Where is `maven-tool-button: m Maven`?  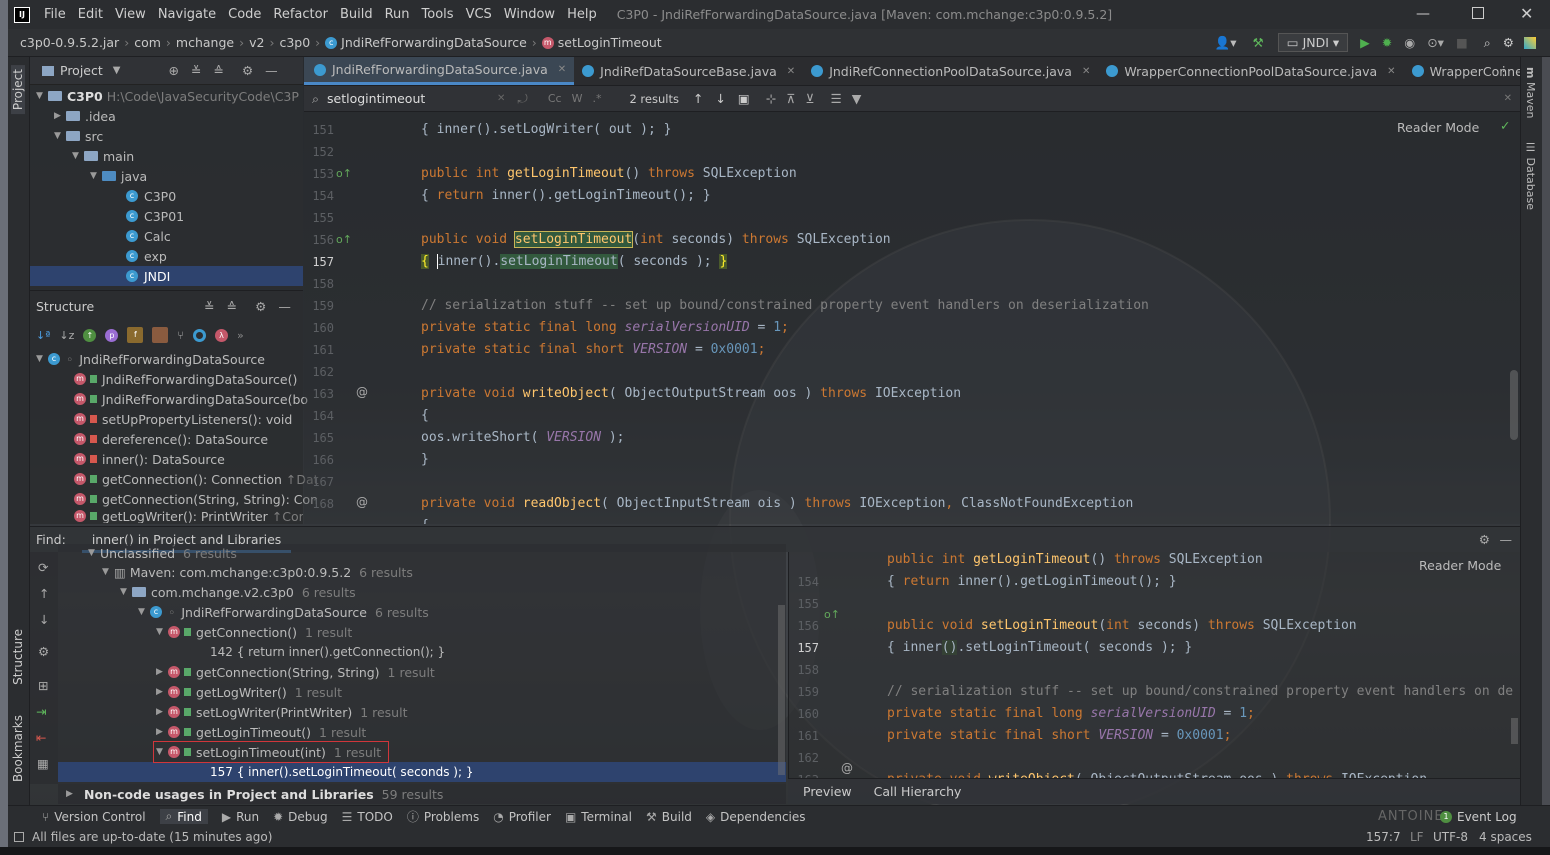
maven-tool-button: m Maven is located at coordinates (1530, 92).